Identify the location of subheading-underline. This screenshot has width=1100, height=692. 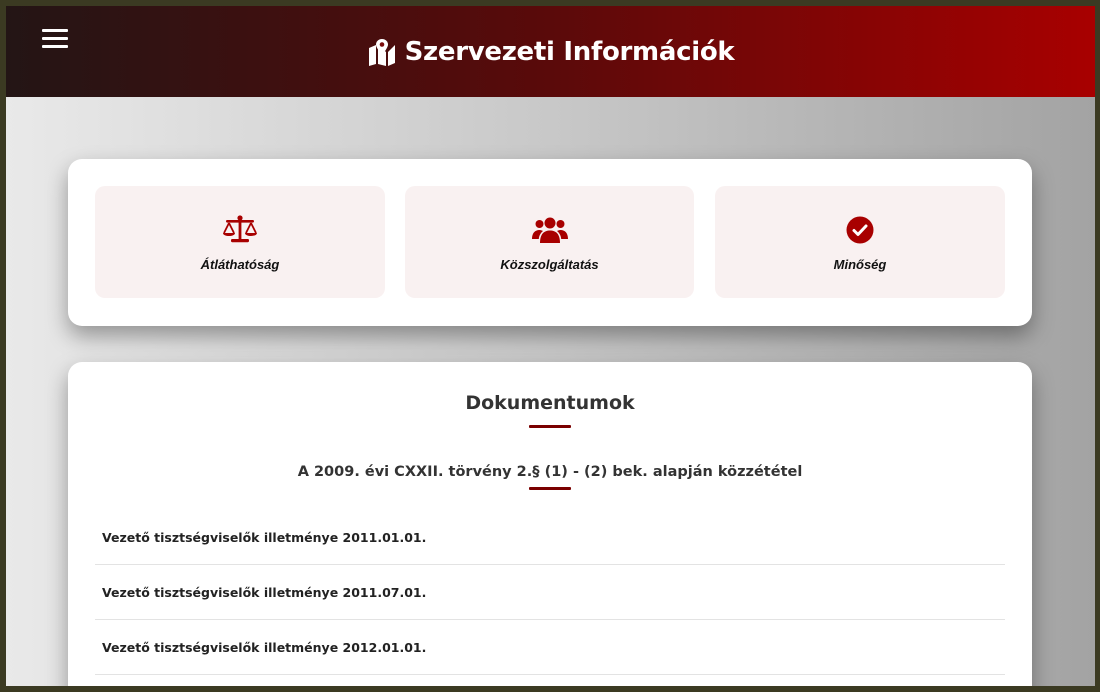
(550, 488).